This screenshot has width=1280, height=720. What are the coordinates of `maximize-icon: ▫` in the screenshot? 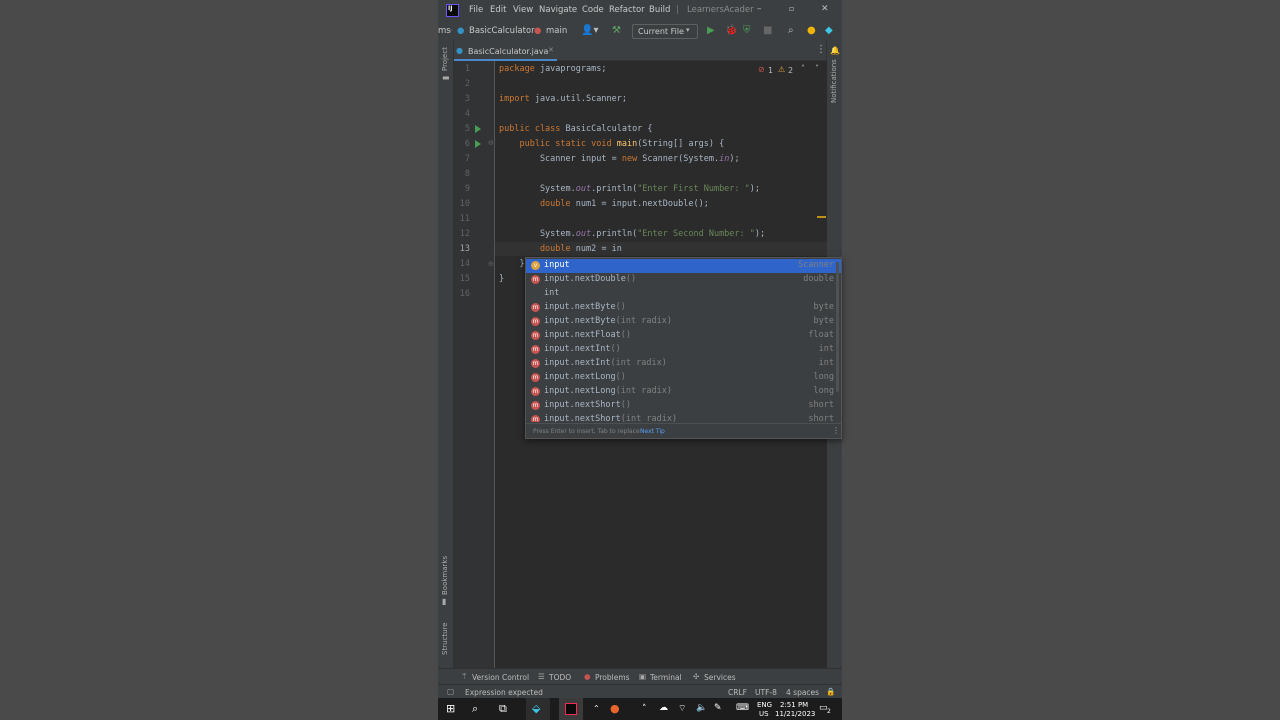 It's located at (791, 8).